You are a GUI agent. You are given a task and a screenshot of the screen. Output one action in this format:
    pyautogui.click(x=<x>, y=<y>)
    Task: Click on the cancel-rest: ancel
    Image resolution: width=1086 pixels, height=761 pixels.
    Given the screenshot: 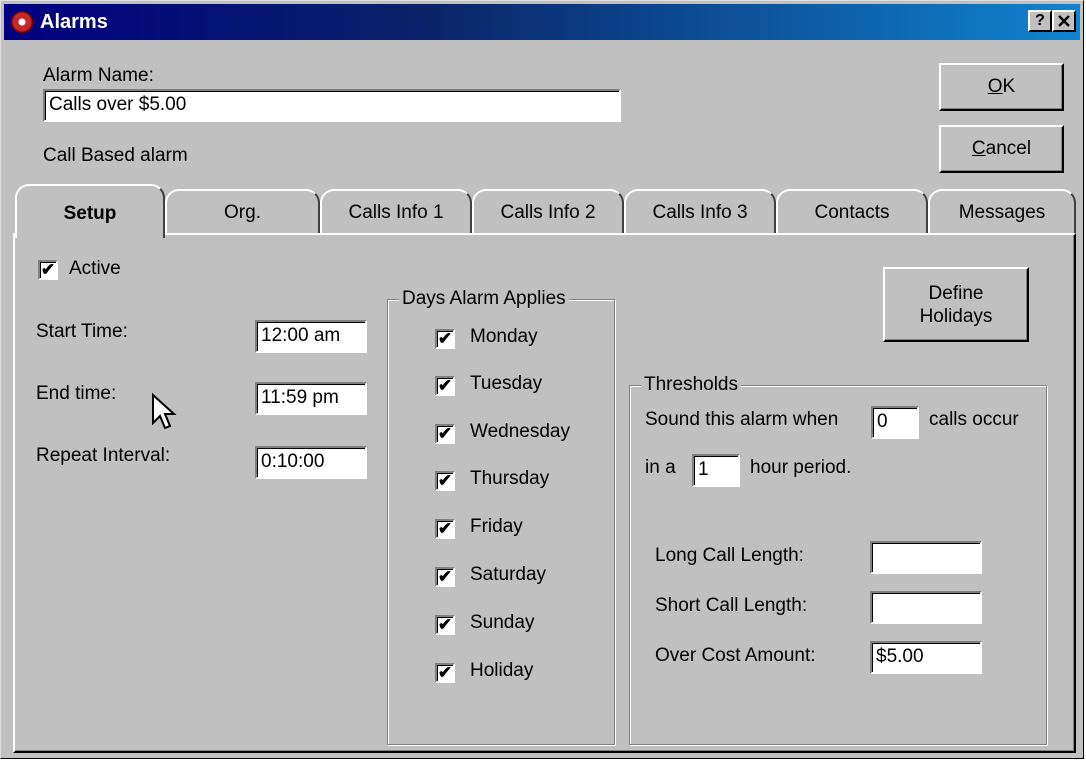 What is the action you would take?
    pyautogui.click(x=1008, y=148)
    